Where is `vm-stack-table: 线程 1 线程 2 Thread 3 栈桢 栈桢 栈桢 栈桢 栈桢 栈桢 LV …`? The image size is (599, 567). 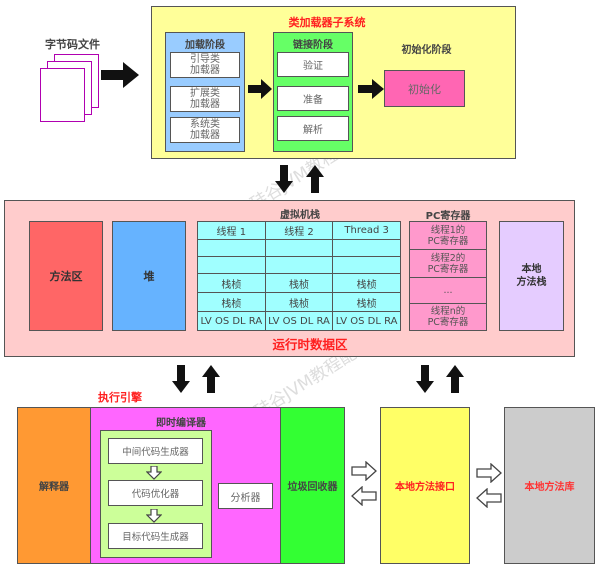
vm-stack-table: 线程 1 线程 2 Thread 3 栈桢 栈桢 栈桢 栈桢 栈桢 栈桢 LV … is located at coordinates (299, 276).